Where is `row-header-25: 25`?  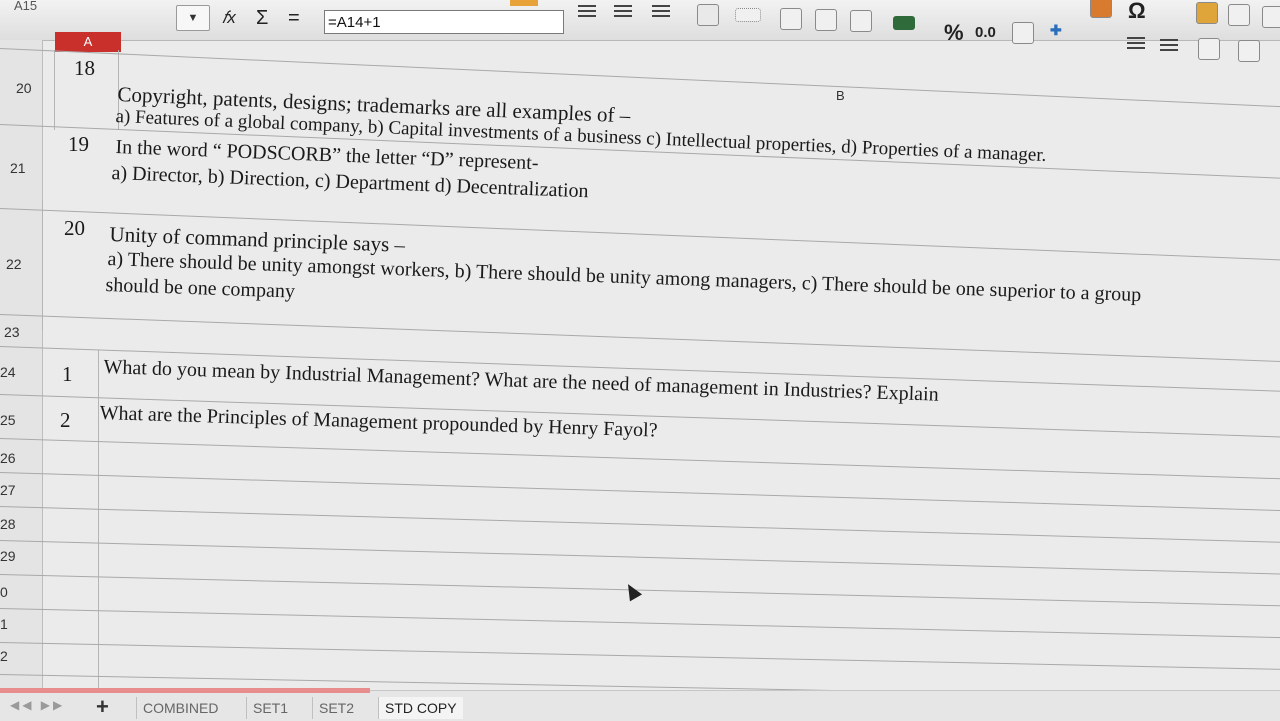 row-header-25: 25 is located at coordinates (8, 420).